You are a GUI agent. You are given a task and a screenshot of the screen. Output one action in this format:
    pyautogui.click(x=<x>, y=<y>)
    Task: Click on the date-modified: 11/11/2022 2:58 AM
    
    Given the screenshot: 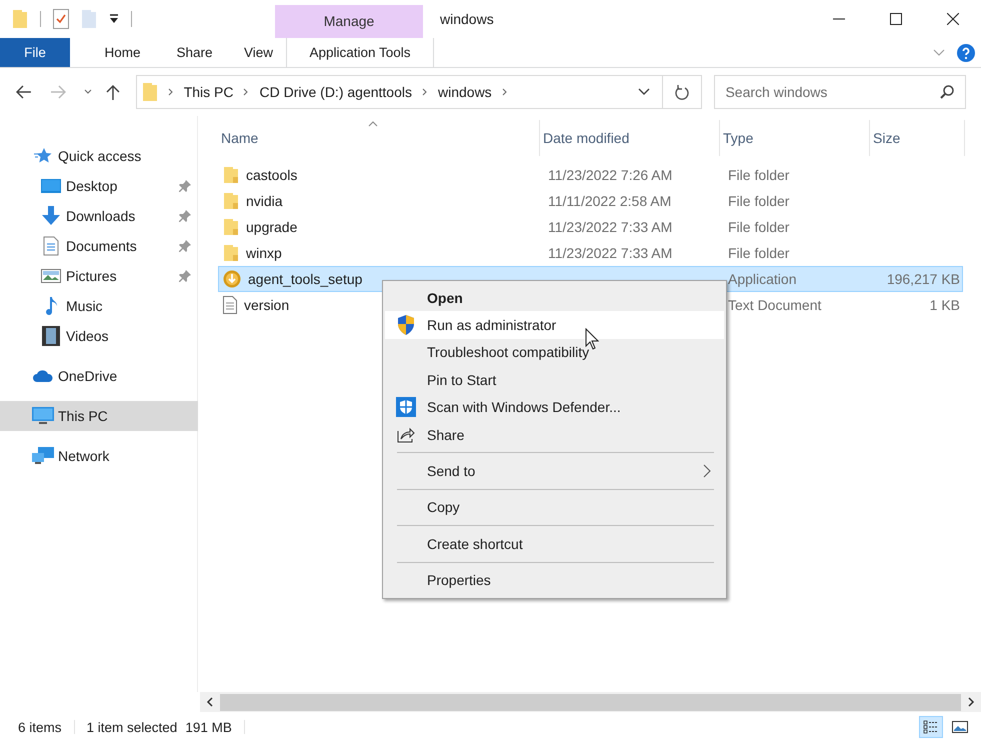 What is the action you would take?
    pyautogui.click(x=610, y=201)
    